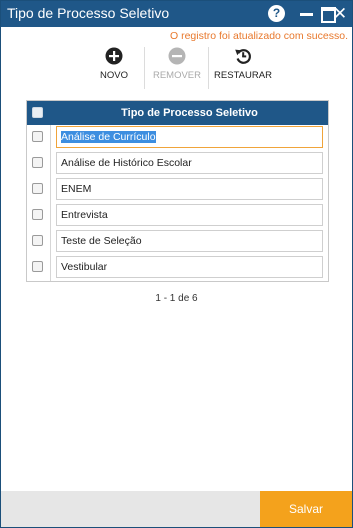 The image size is (353, 528). Describe the element at coordinates (189, 241) in the screenshot. I see `row-text-input: Teste de Seleção` at that location.